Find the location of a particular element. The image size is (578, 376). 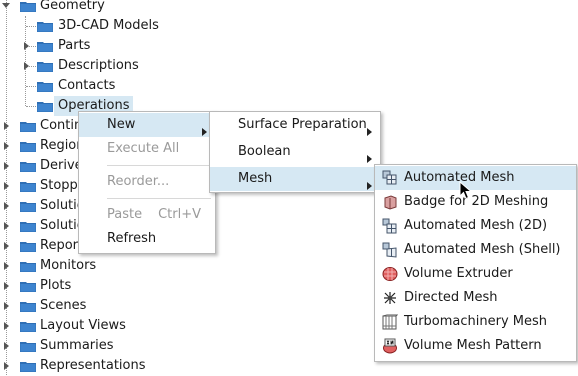

menu-item-label: Volume Extruder is located at coordinates (458, 273).